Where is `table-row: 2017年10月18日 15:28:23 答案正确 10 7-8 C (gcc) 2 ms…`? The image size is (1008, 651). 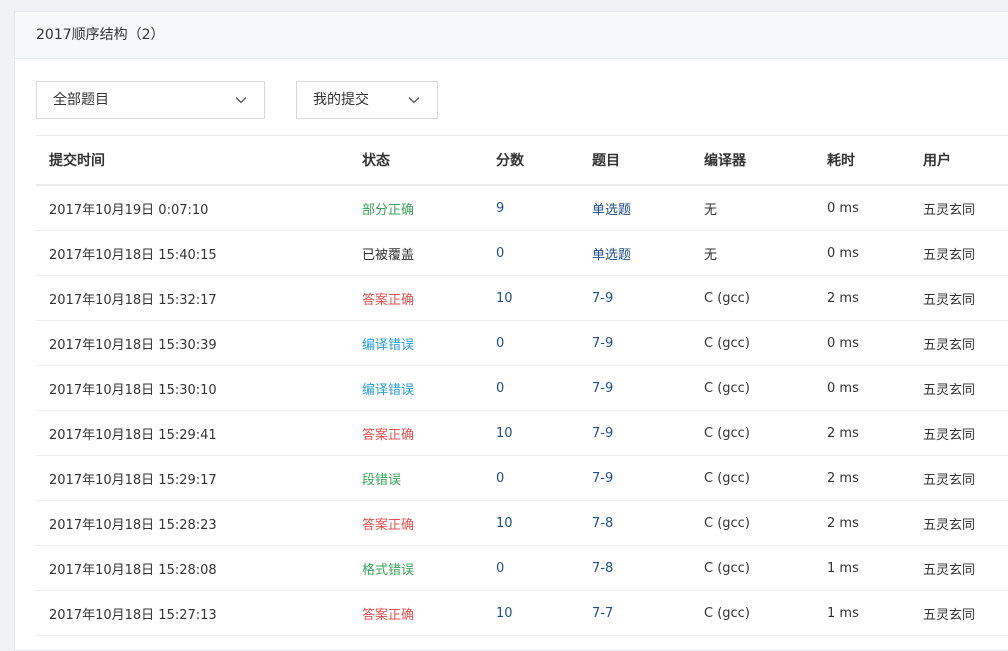
table-row: 2017年10月18日 15:28:23 答案正确 10 7-8 C (gcc) 2 ms… is located at coordinates (522, 523).